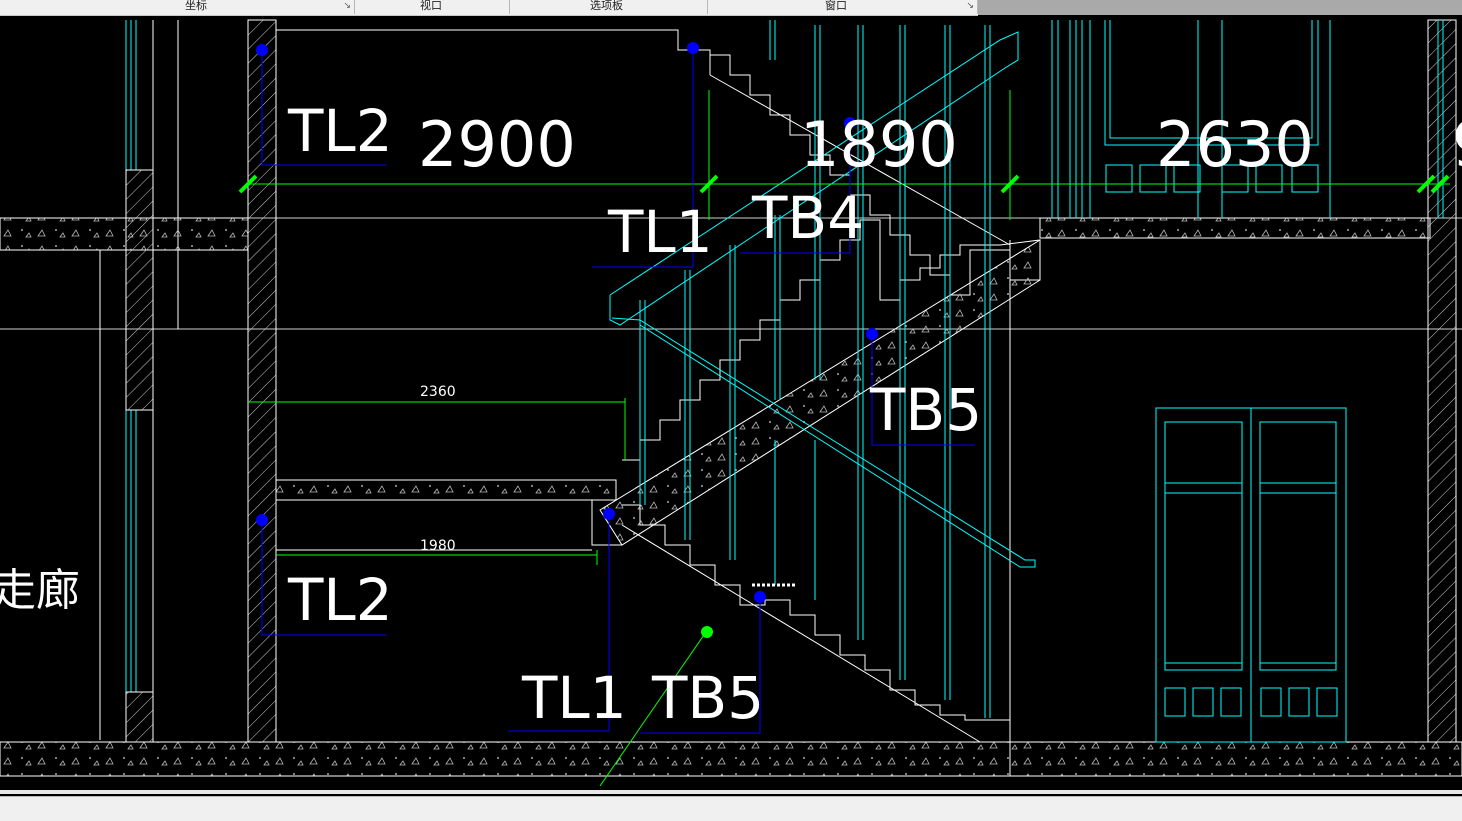  I want to click on label-corridor: 走廊, so click(40, 590).